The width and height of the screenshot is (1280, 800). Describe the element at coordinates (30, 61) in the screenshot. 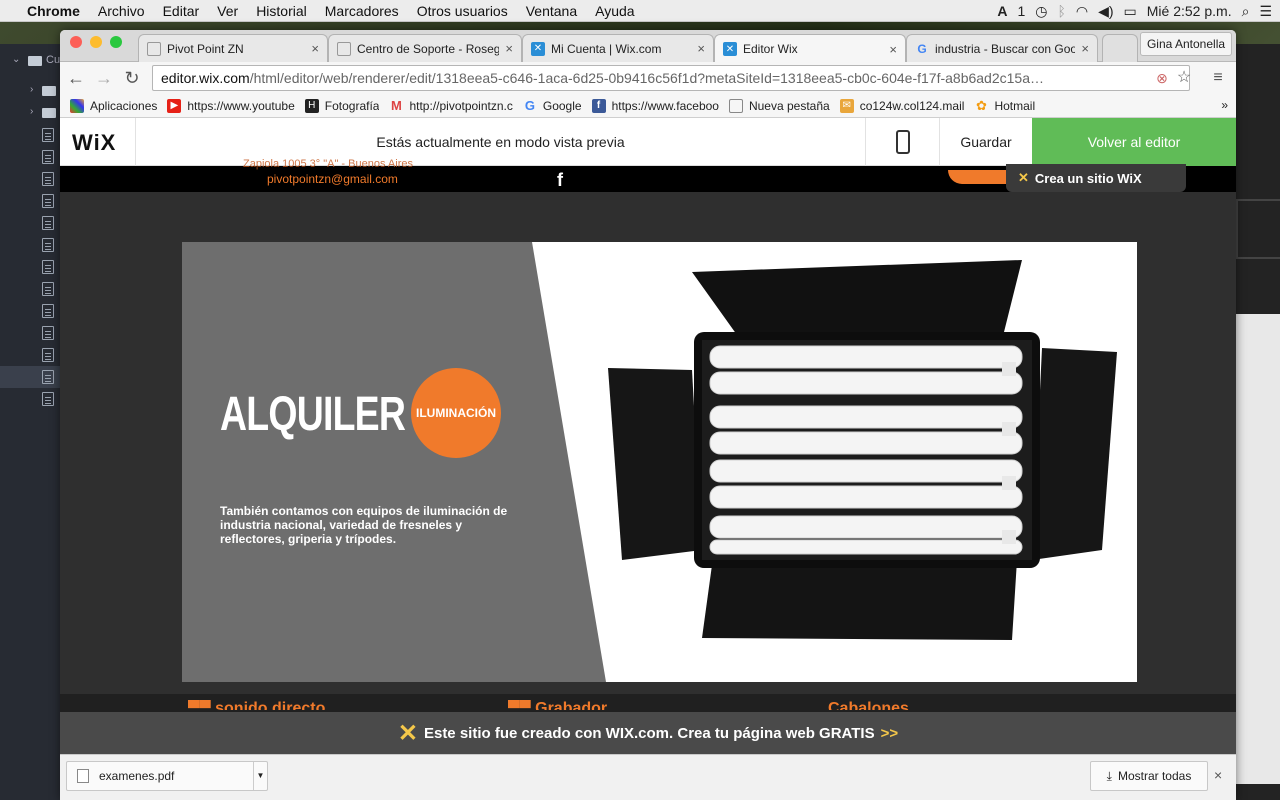

I see `sidebar-root-folder: ⌄ Cu` at that location.